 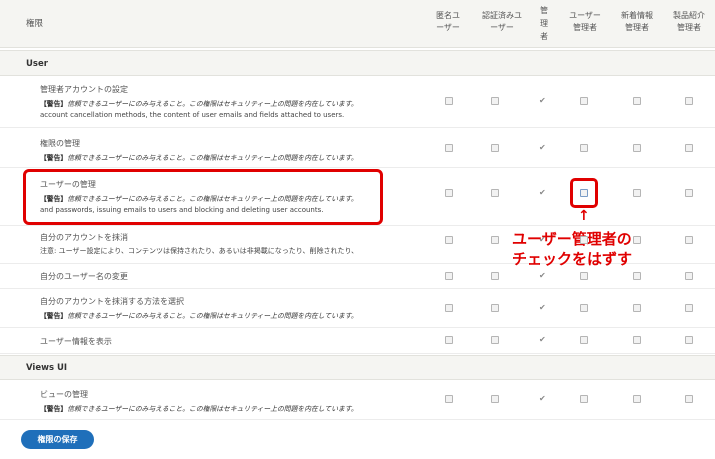 What do you see at coordinates (76, 341) in the screenshot?
I see `permission-title: ユーザー情報を表示` at bounding box center [76, 341].